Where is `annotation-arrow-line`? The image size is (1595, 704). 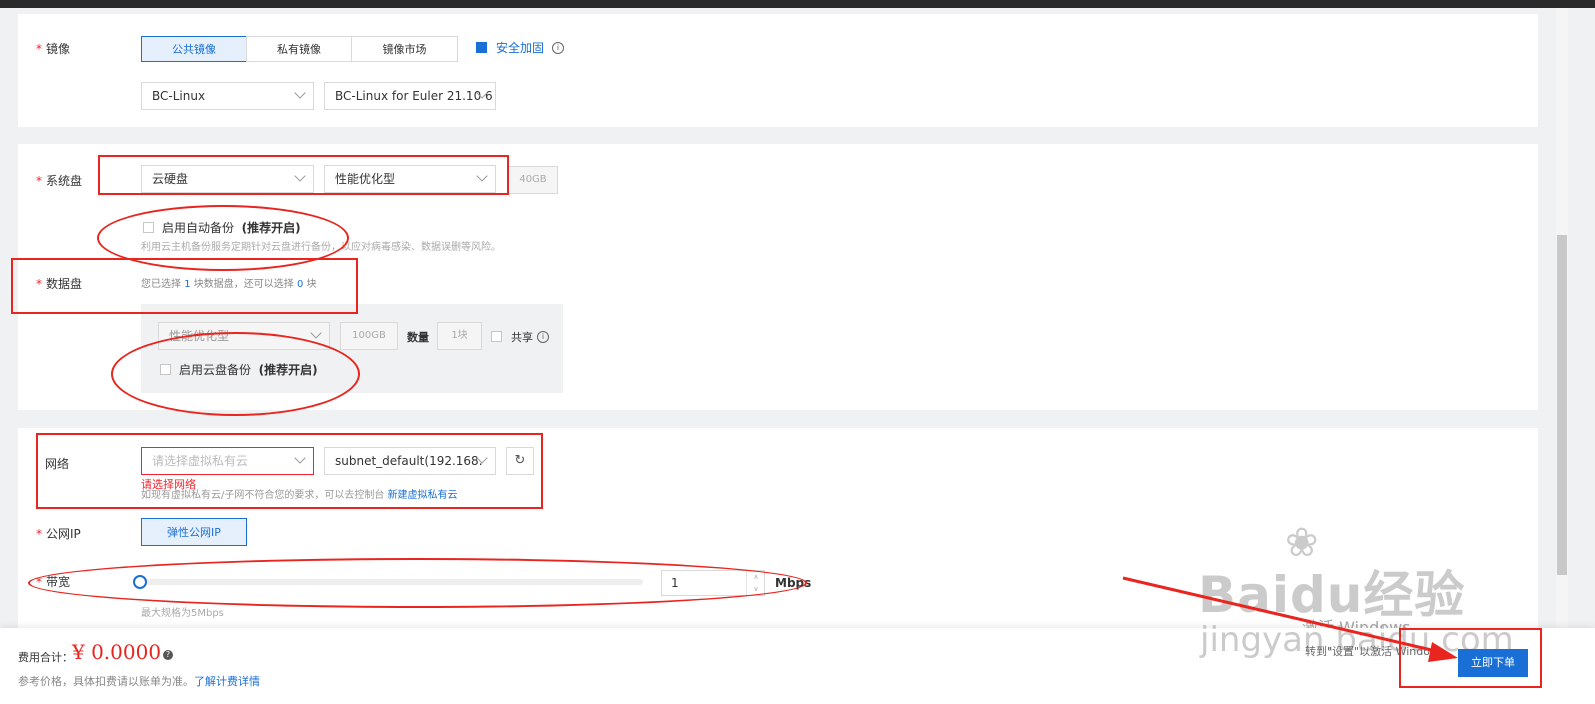
annotation-arrow-line is located at coordinates (1281, 615).